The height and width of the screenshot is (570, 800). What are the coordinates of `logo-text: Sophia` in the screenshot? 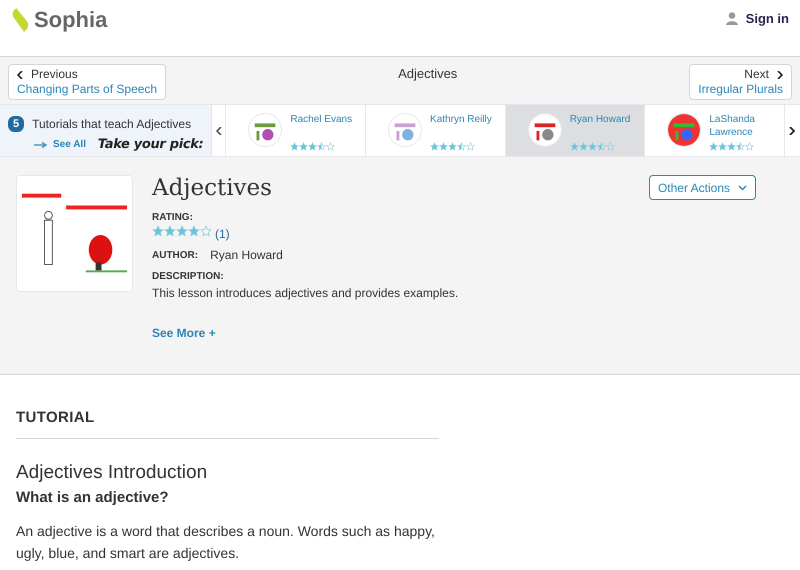 It's located at (71, 20).